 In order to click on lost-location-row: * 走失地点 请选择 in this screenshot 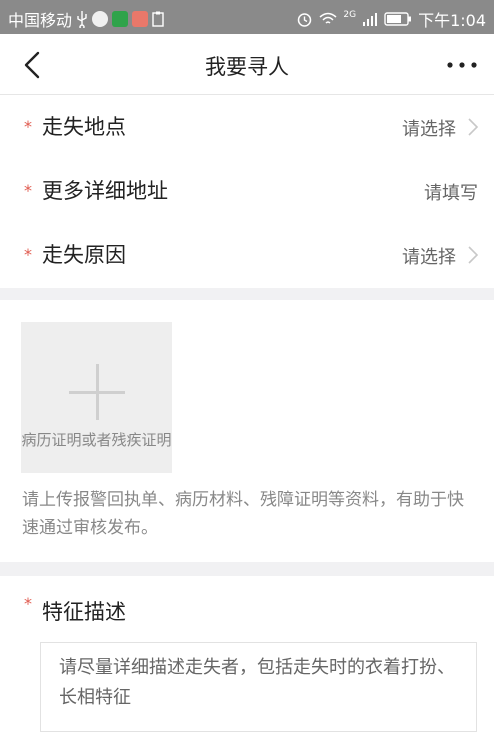, I will do `click(247, 127)`.